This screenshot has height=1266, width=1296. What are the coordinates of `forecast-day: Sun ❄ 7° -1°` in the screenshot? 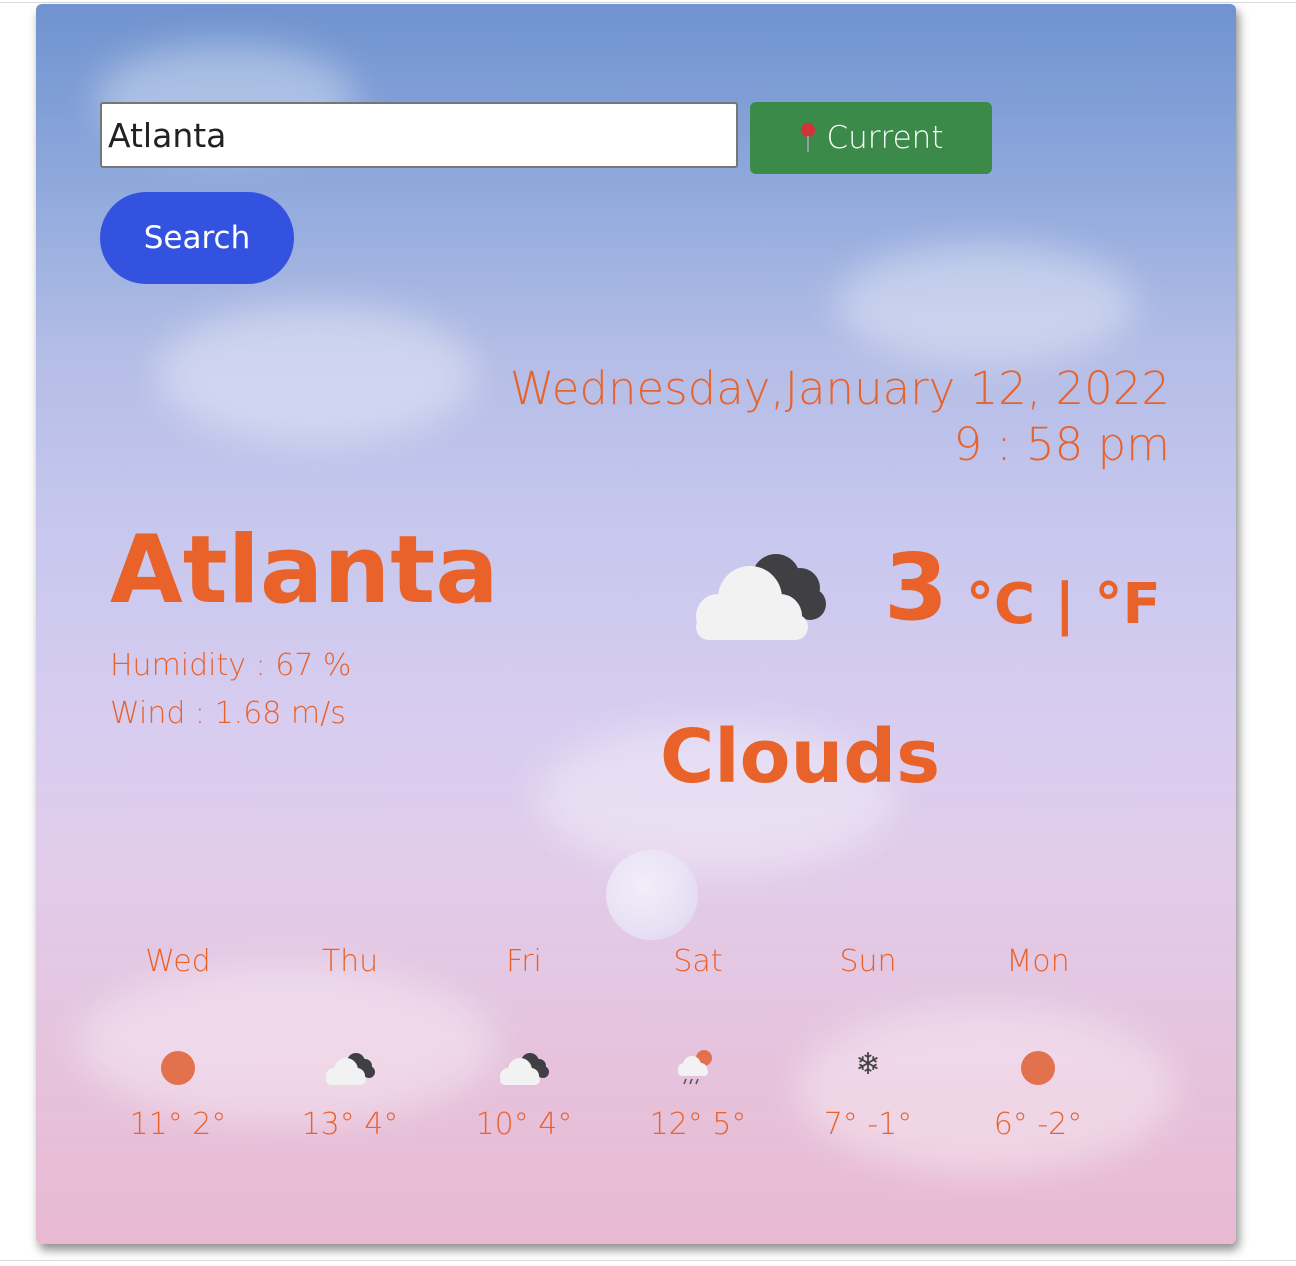 It's located at (868, 1043).